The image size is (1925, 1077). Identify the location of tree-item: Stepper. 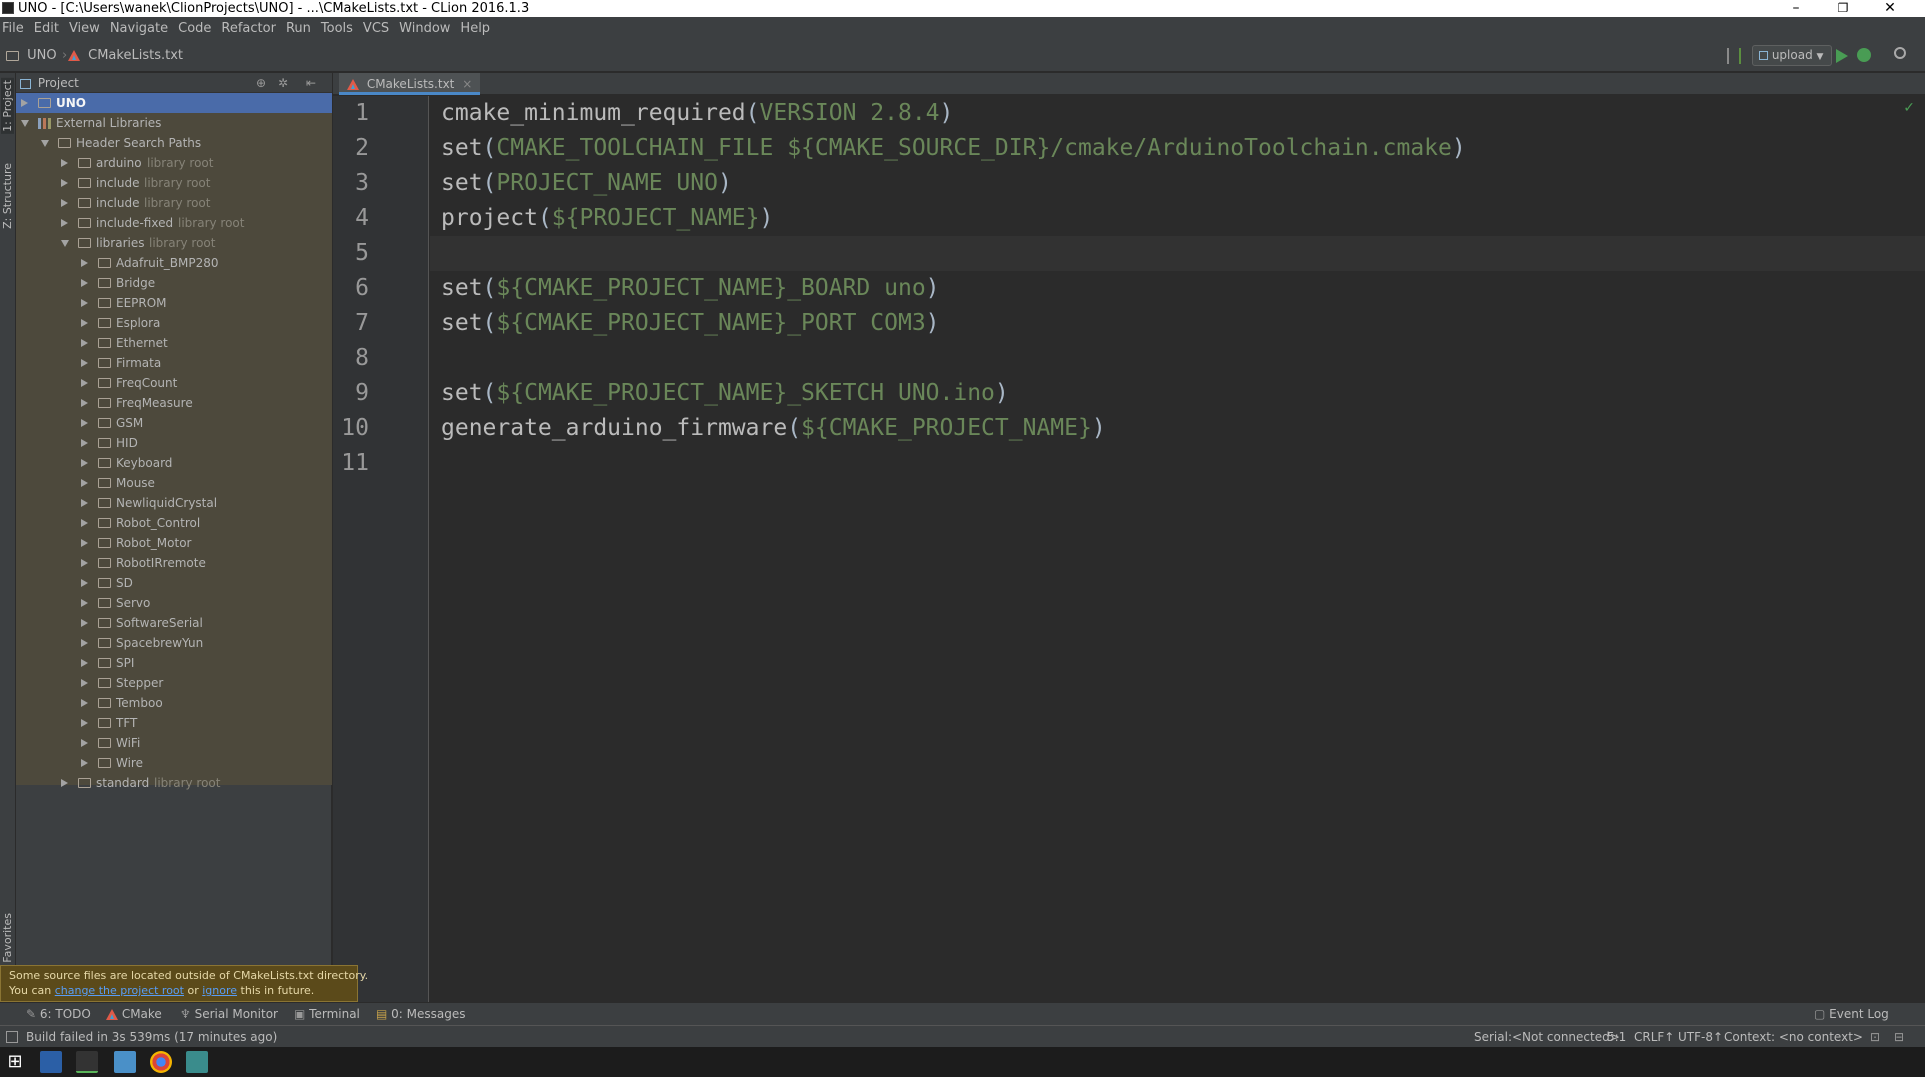
(174, 683).